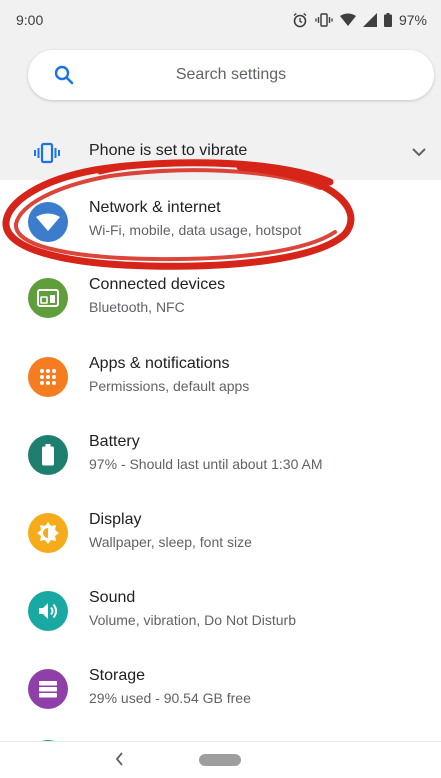 The image size is (441, 778). What do you see at coordinates (220, 294) in the screenshot?
I see `settings-item-connected-devices: Connected devices Bluetooth, NFC` at bounding box center [220, 294].